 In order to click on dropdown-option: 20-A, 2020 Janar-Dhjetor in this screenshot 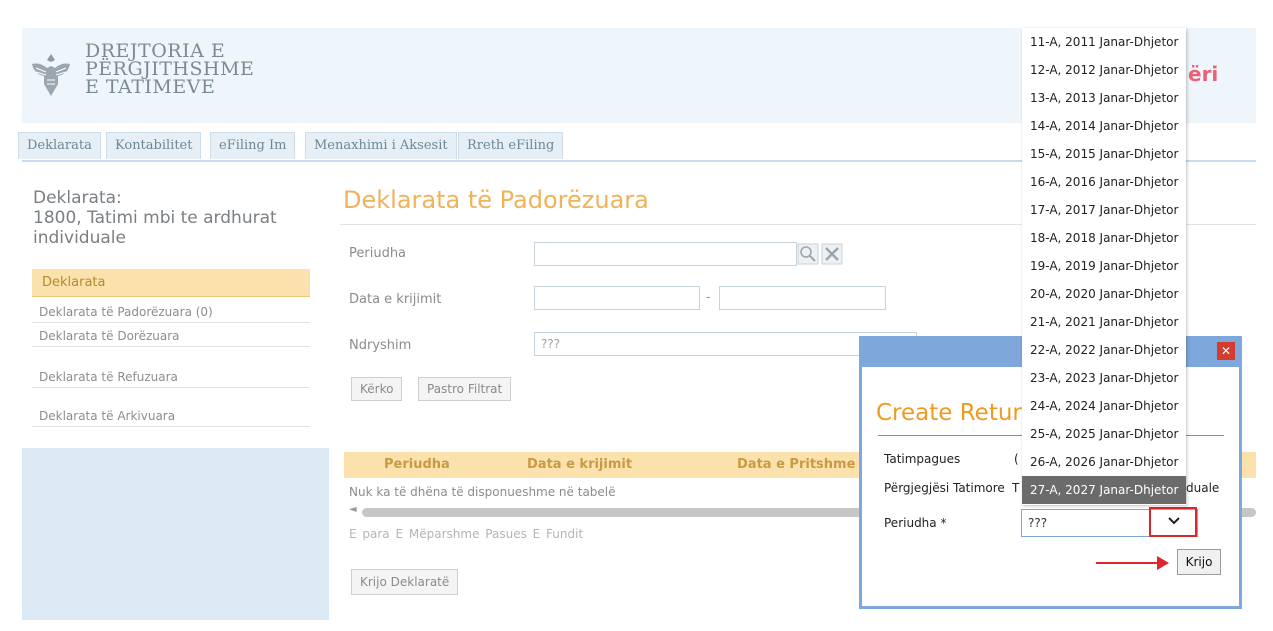, I will do `click(1104, 294)`.